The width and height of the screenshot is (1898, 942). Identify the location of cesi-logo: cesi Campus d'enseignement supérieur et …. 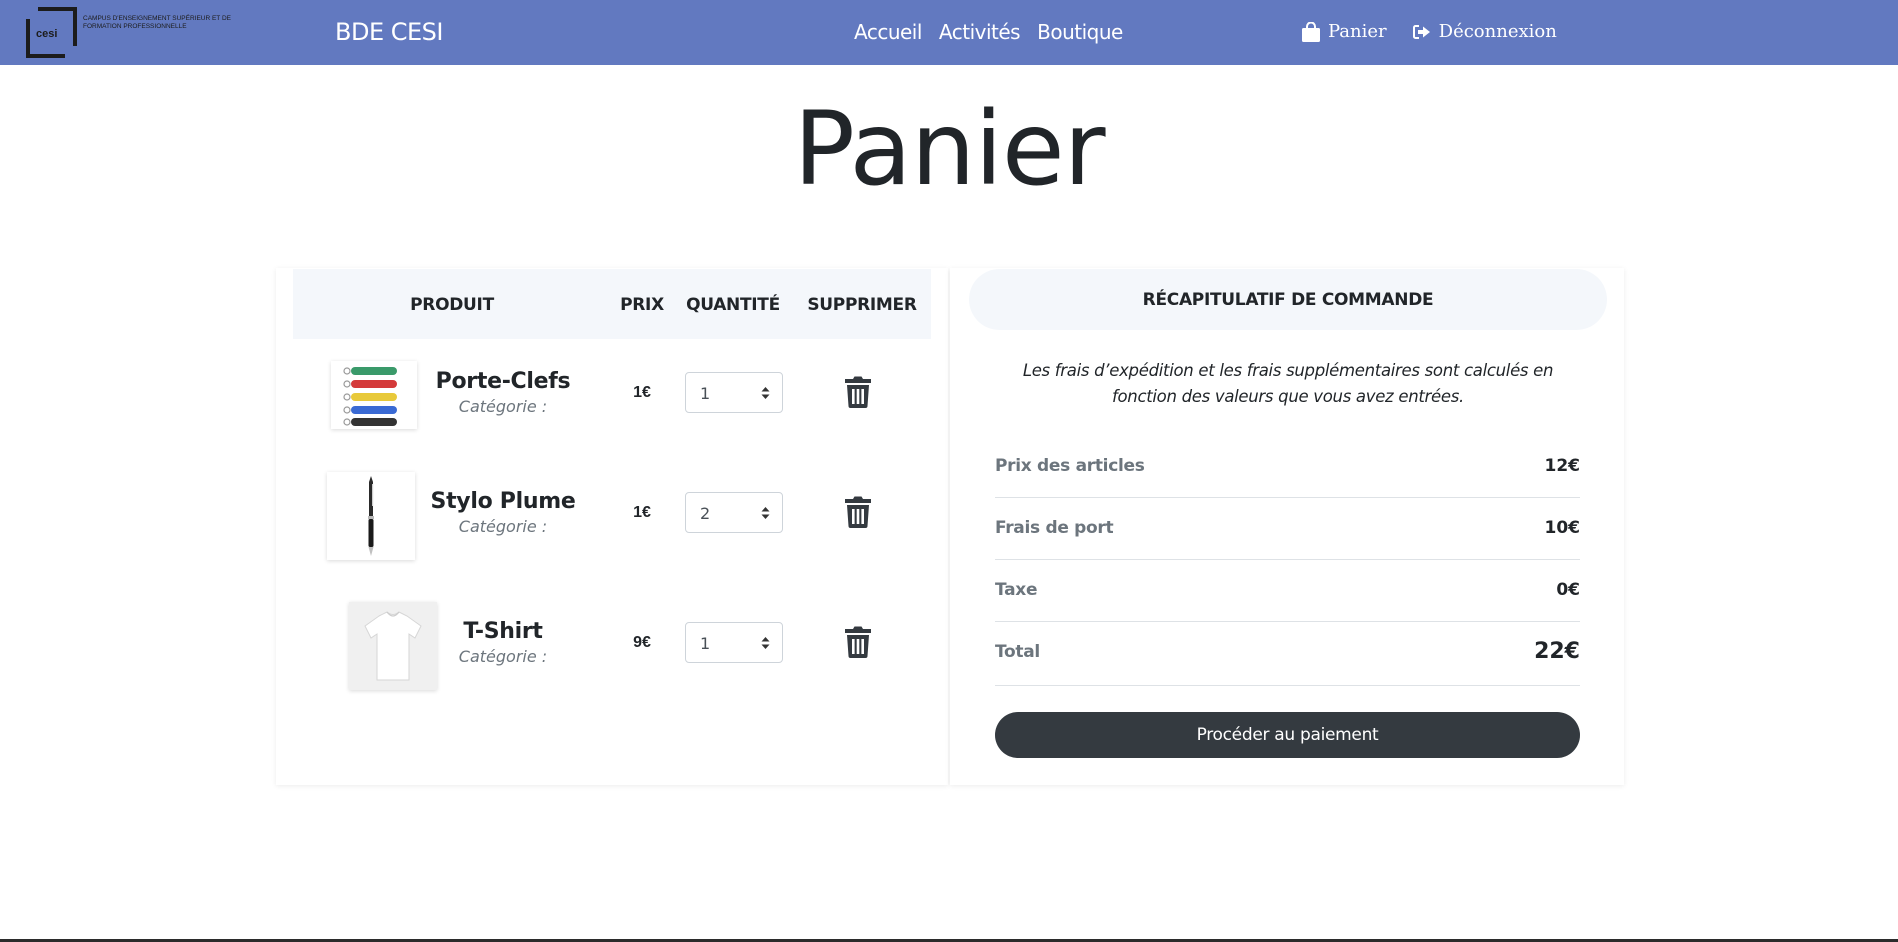
(128, 32).